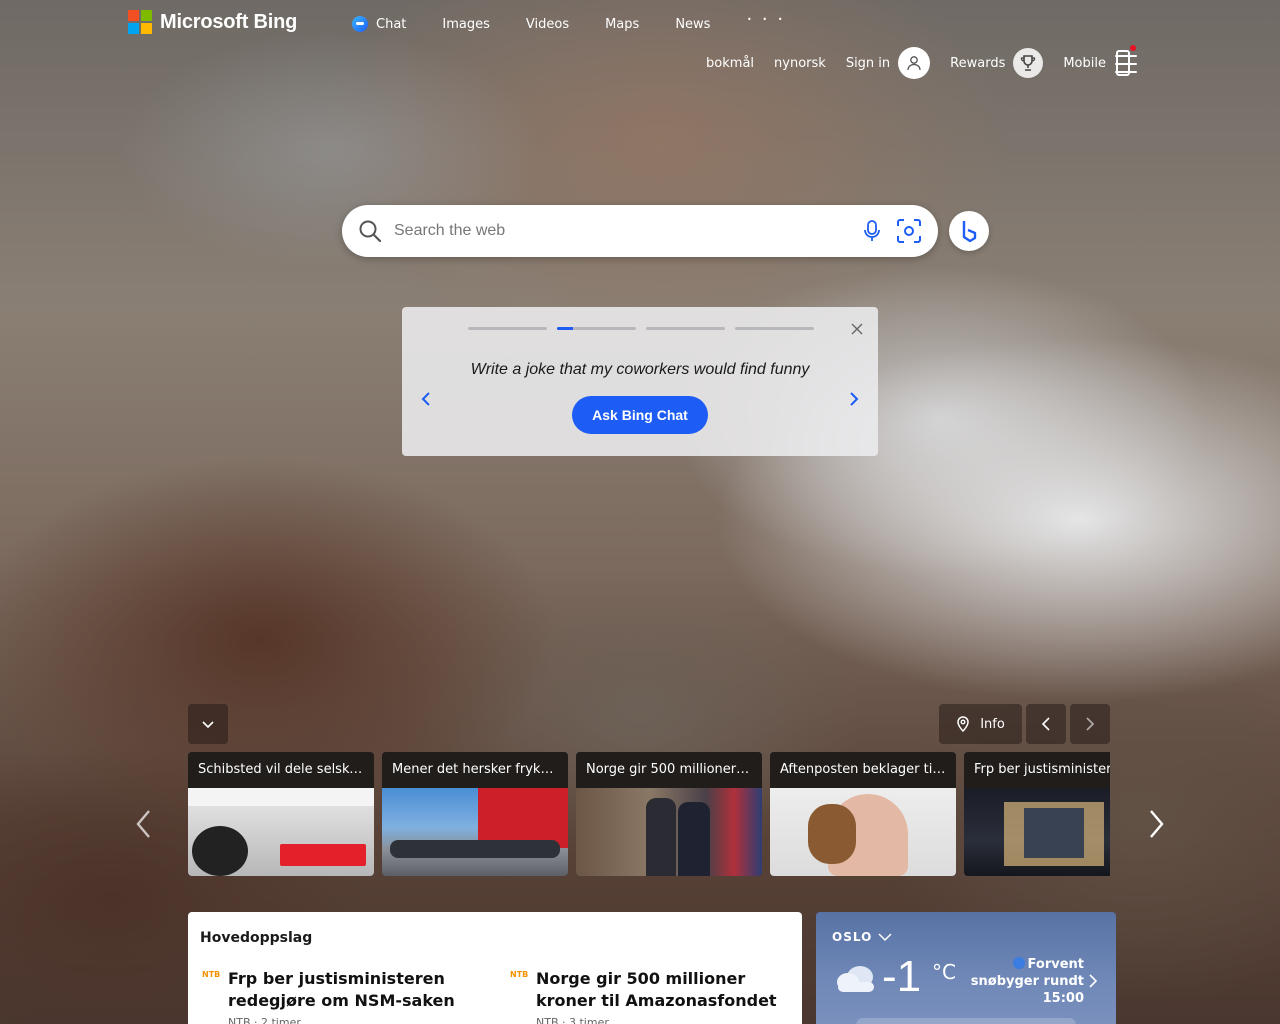 This screenshot has height=1024, width=1280. What do you see at coordinates (1028, 63) in the screenshot?
I see `rewards-trophy-icon` at bounding box center [1028, 63].